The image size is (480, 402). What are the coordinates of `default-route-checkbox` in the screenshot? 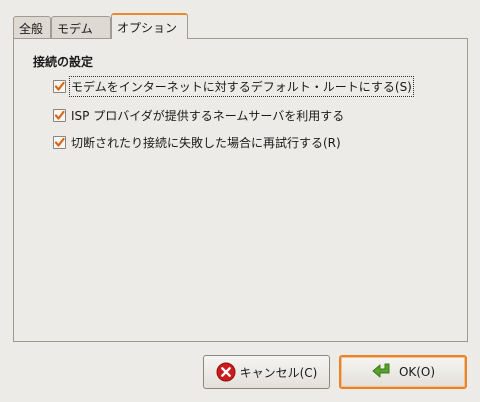 It's located at (59, 86).